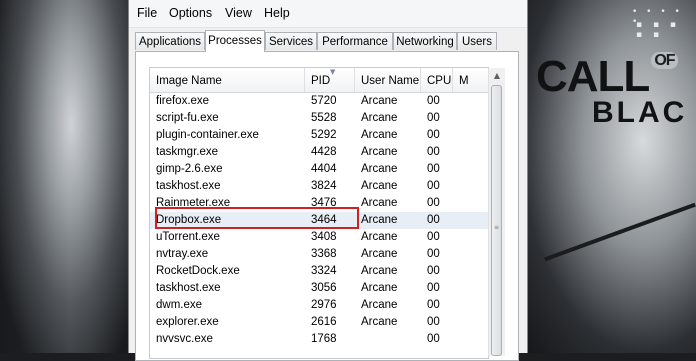 This screenshot has height=361, width=696. Describe the element at coordinates (189, 220) in the screenshot. I see `process-name-cell: Dropbox.exe` at that location.